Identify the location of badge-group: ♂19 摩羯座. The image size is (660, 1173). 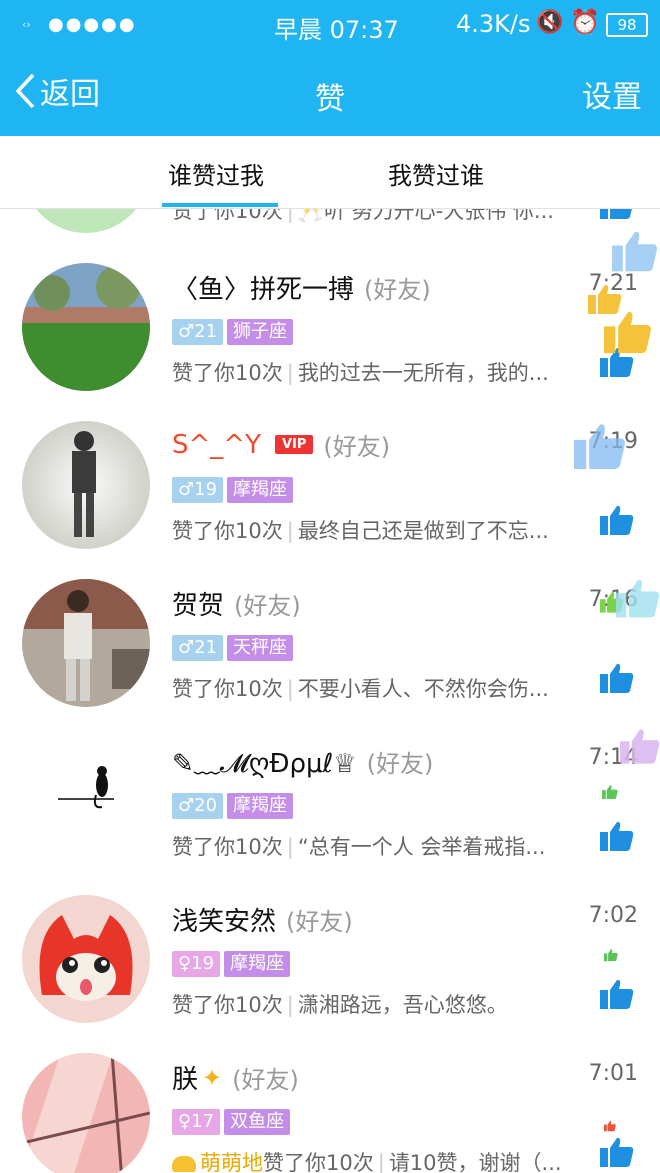
(234, 490).